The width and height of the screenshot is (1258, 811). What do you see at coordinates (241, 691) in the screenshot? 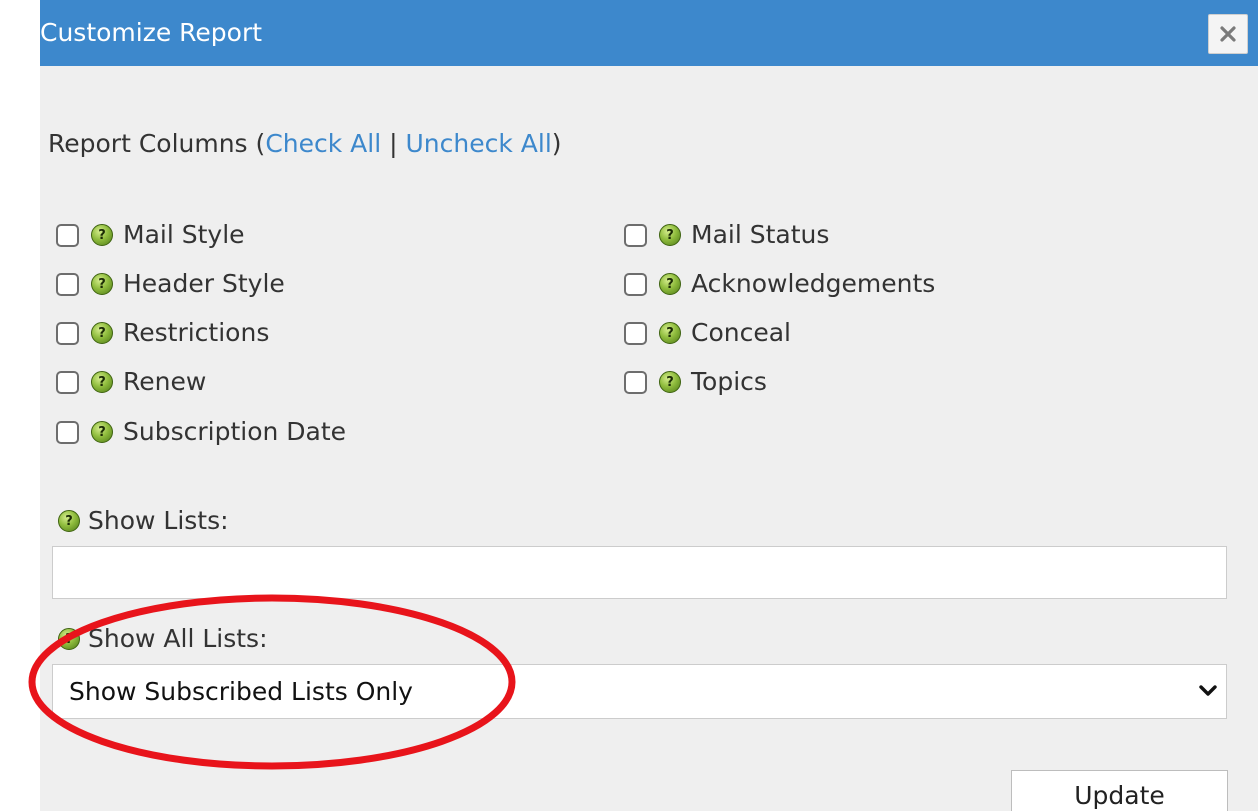
I see `show-all-lists-selected-value: Show Subscribed Lists Only` at bounding box center [241, 691].